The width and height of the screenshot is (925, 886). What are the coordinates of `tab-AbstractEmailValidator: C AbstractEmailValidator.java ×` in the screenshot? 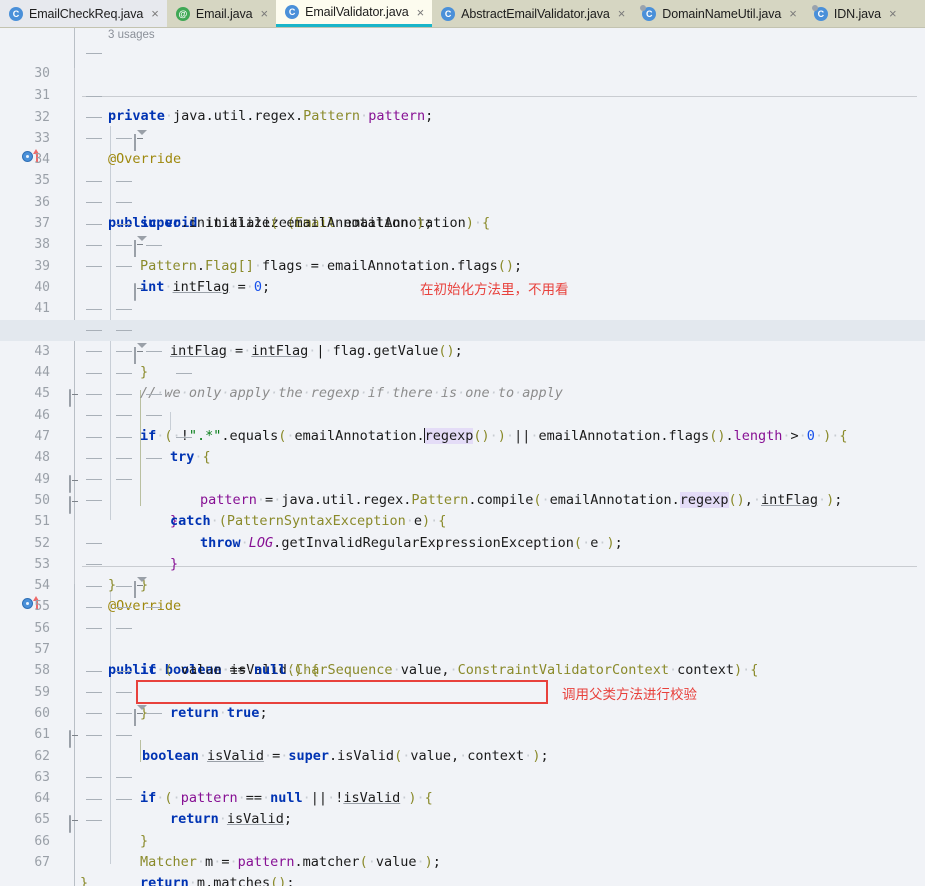 It's located at (533, 13).